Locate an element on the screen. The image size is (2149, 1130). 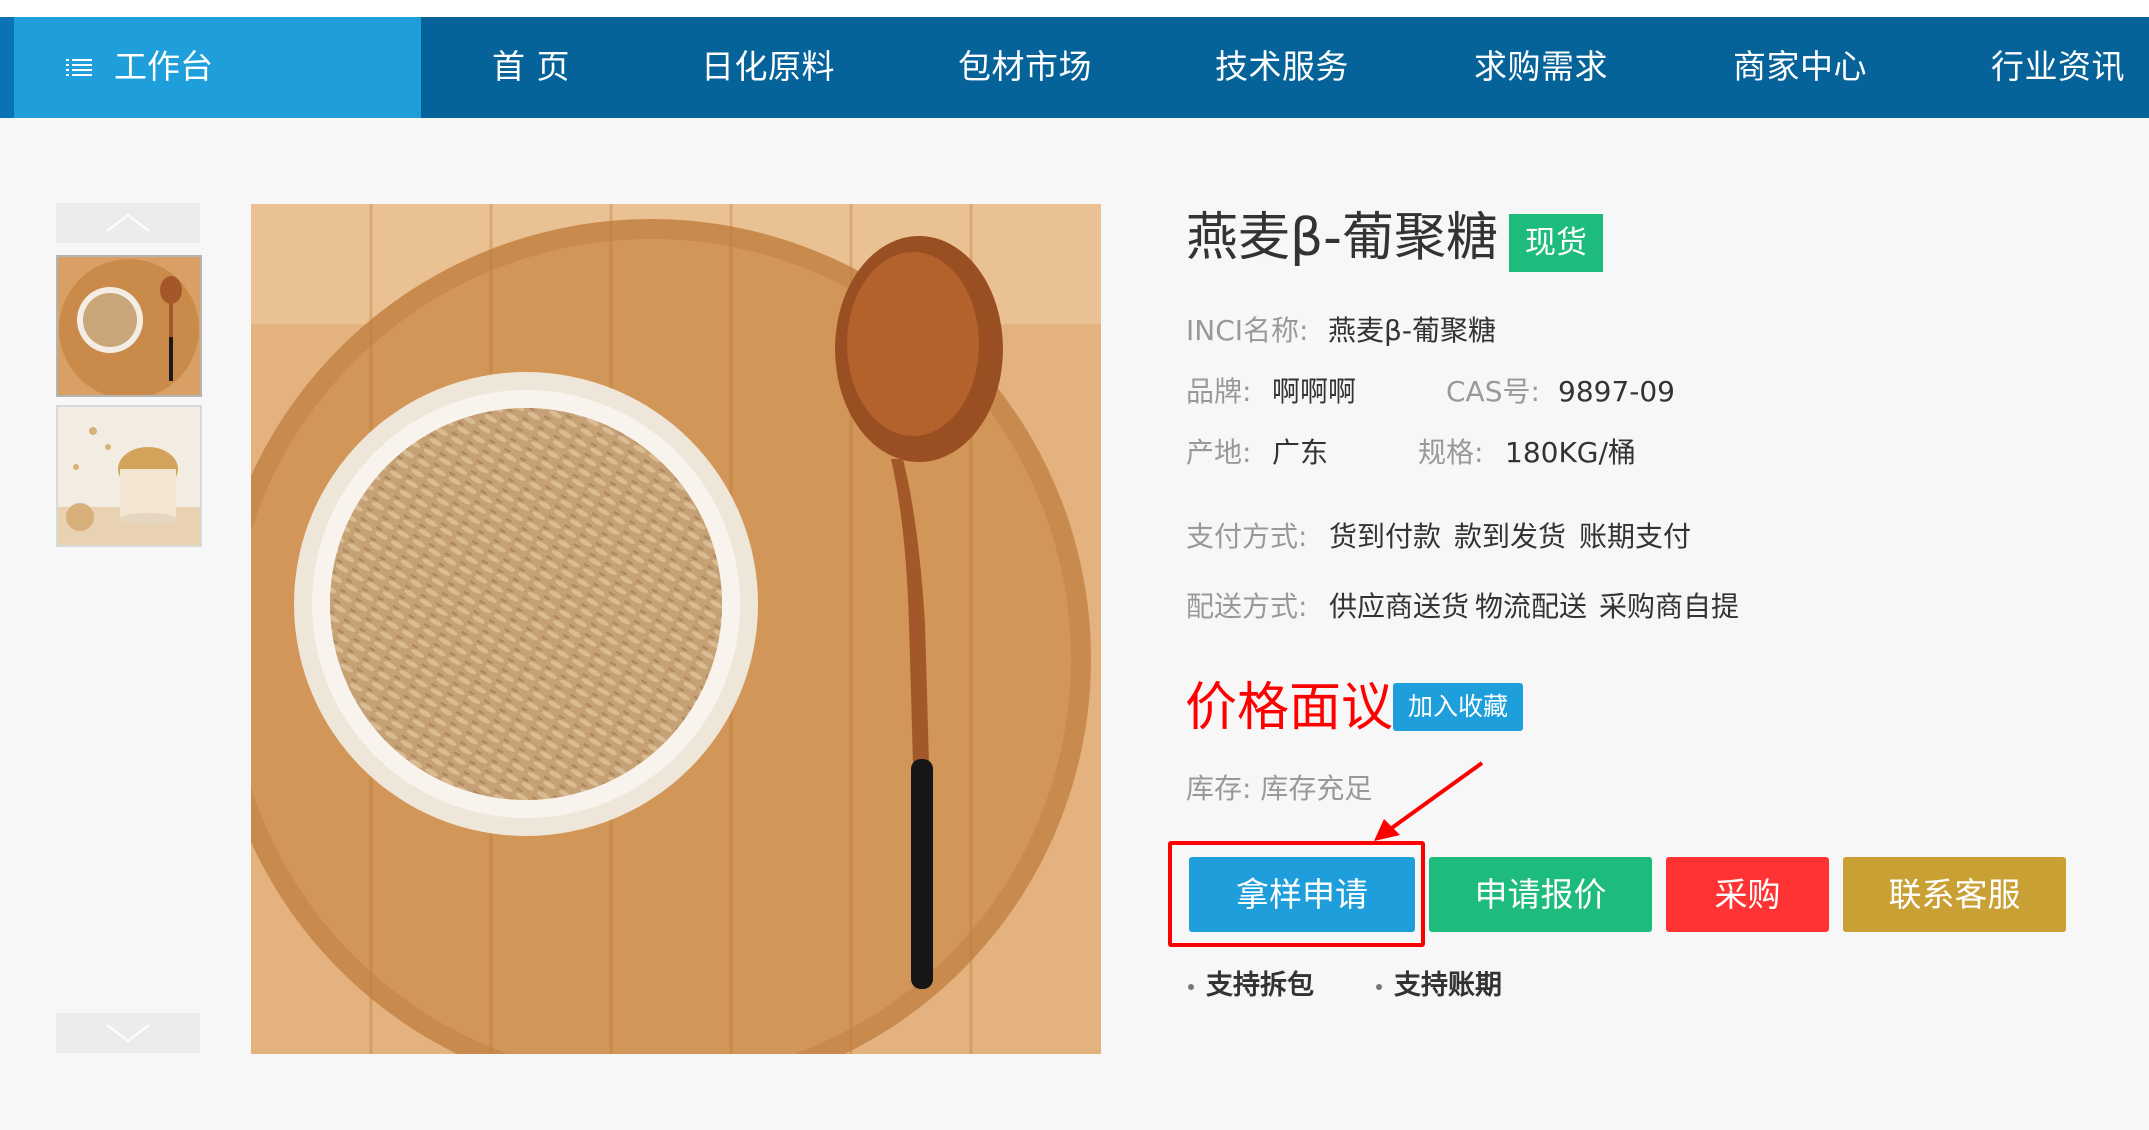
payment-label: 支付方式: is located at coordinates (1247, 536).